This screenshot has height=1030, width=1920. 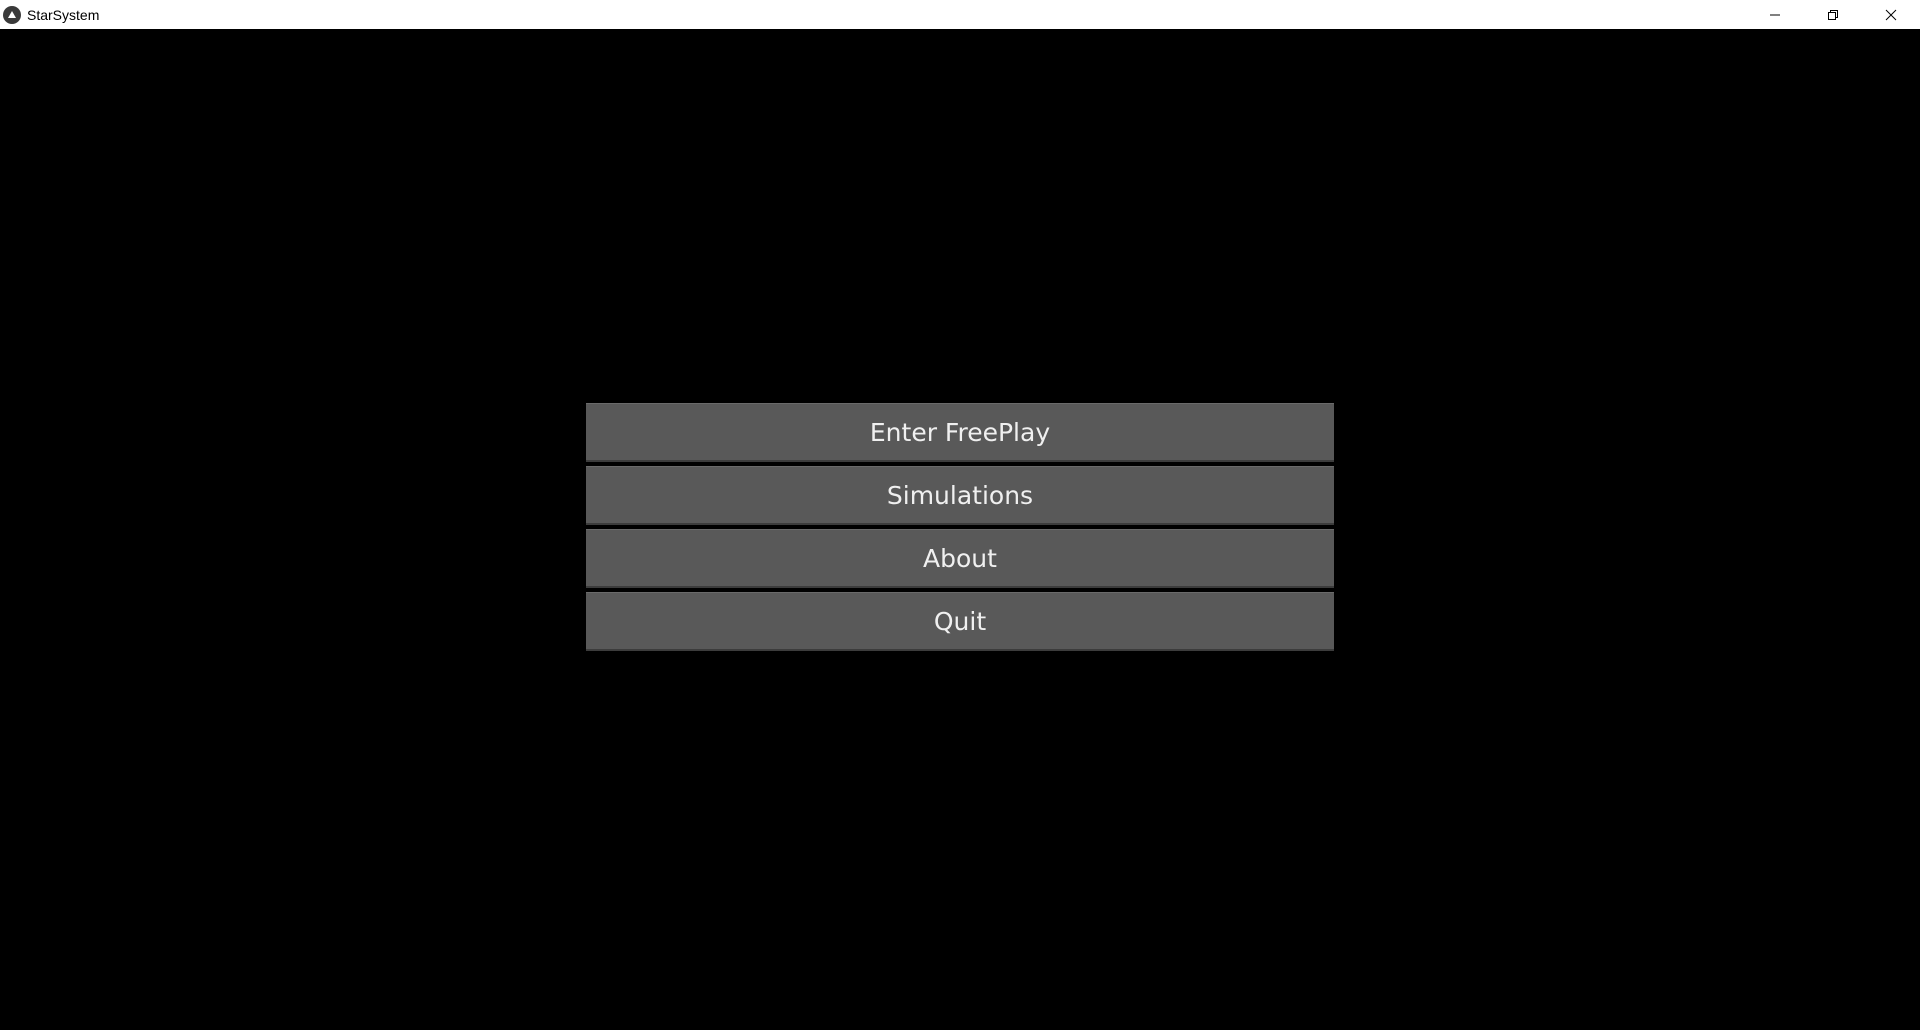 What do you see at coordinates (960, 558) in the screenshot?
I see `about-button: About` at bounding box center [960, 558].